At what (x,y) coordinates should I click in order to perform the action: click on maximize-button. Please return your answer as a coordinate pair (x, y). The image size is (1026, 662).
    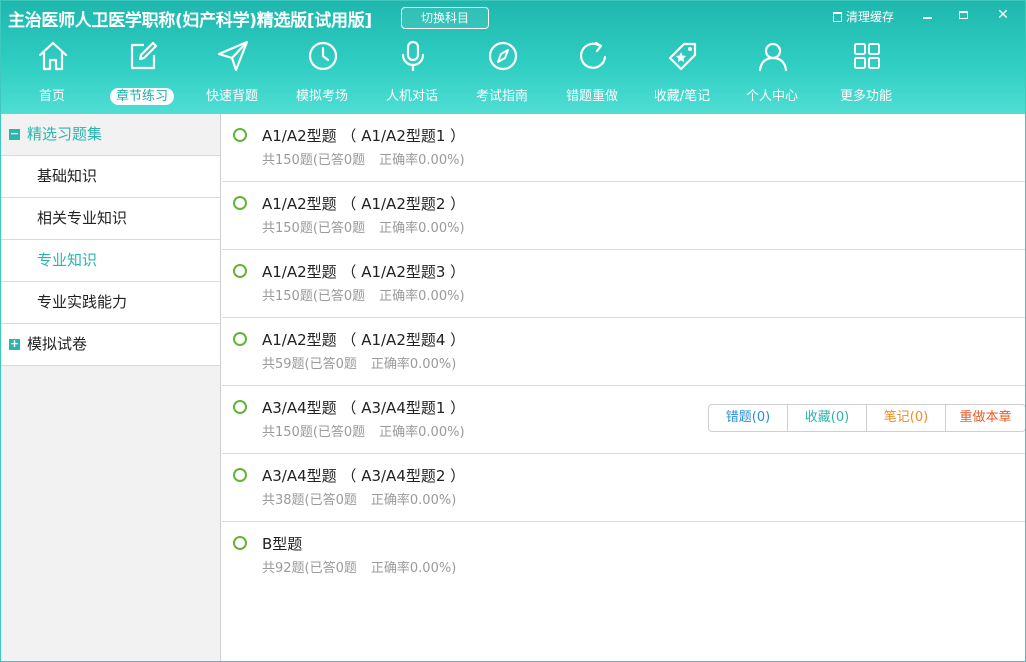
    Looking at the image, I should click on (963, 15).